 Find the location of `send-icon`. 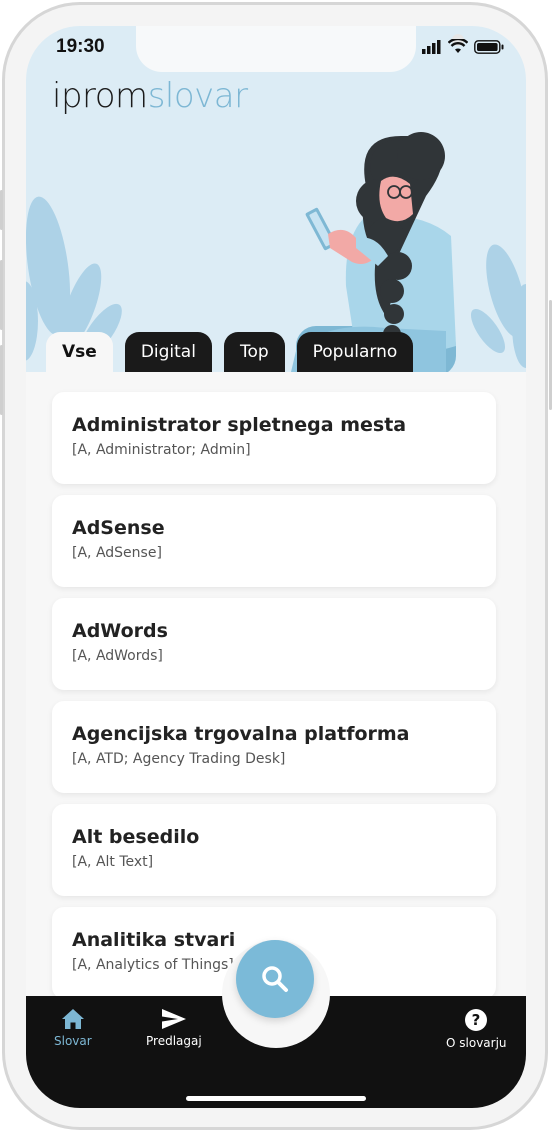

send-icon is located at coordinates (173, 1019).